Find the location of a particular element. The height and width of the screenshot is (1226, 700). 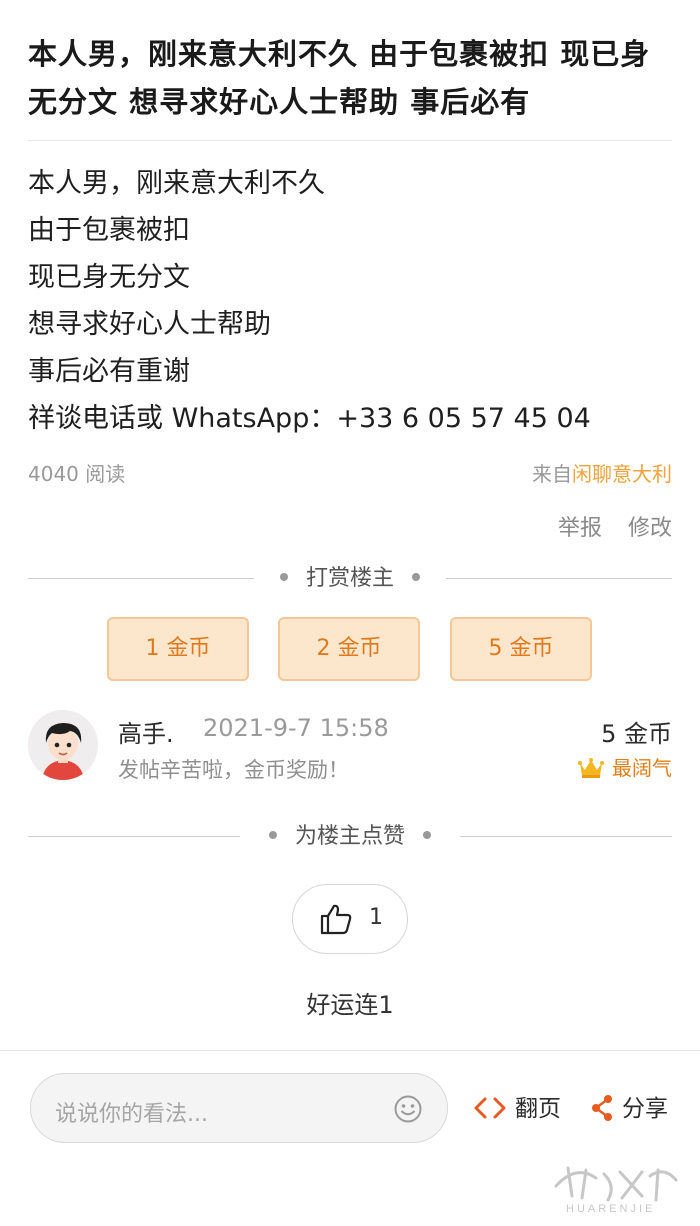

watermark-logo: HUARENJIE is located at coordinates (616, 1190).